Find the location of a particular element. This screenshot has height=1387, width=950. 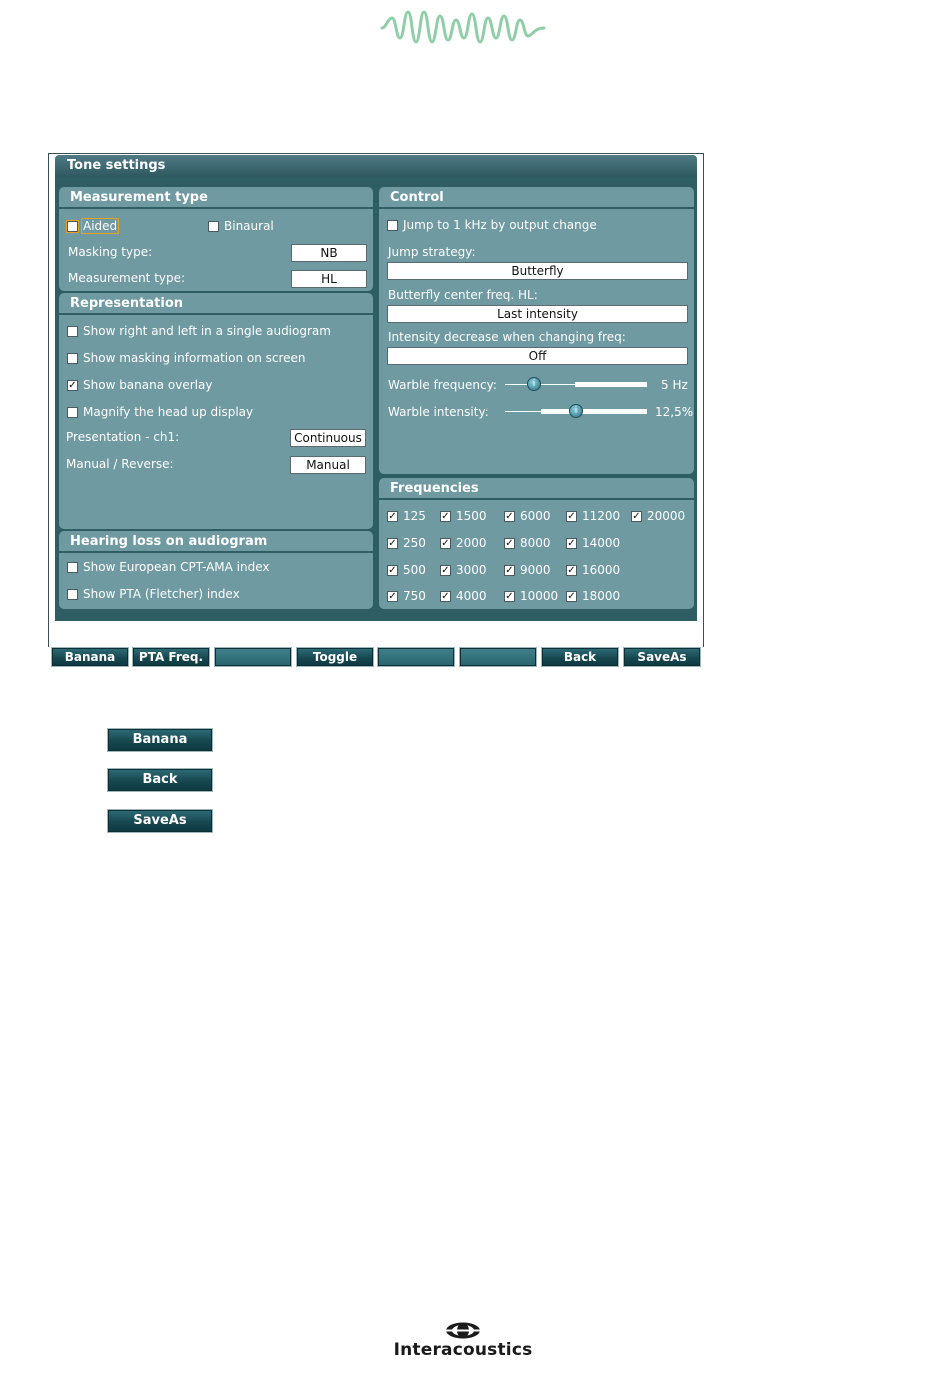

legend-banana-button: Banana is located at coordinates (160, 740).